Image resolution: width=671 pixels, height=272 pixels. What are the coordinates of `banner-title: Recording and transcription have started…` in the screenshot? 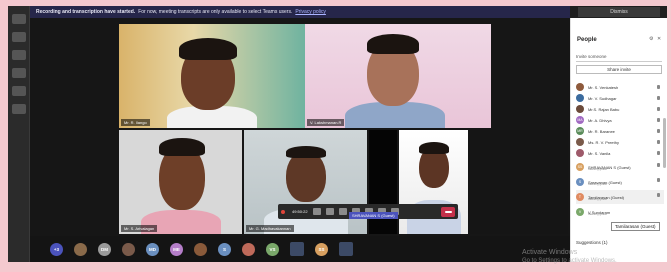 It's located at (86, 12).